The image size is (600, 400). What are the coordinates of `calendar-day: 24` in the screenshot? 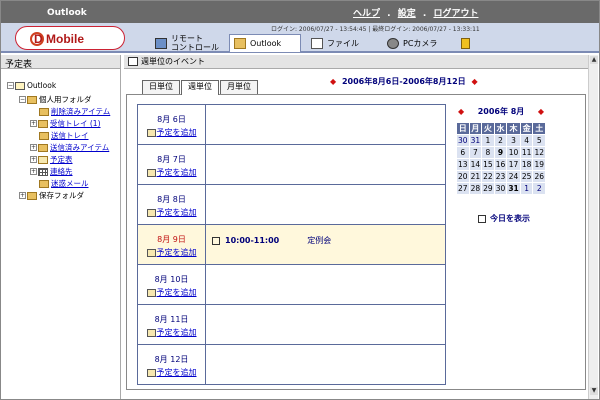 It's located at (513, 176).